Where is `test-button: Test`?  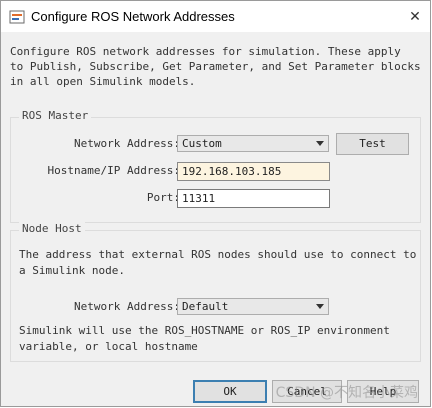
test-button: Test is located at coordinates (372, 144).